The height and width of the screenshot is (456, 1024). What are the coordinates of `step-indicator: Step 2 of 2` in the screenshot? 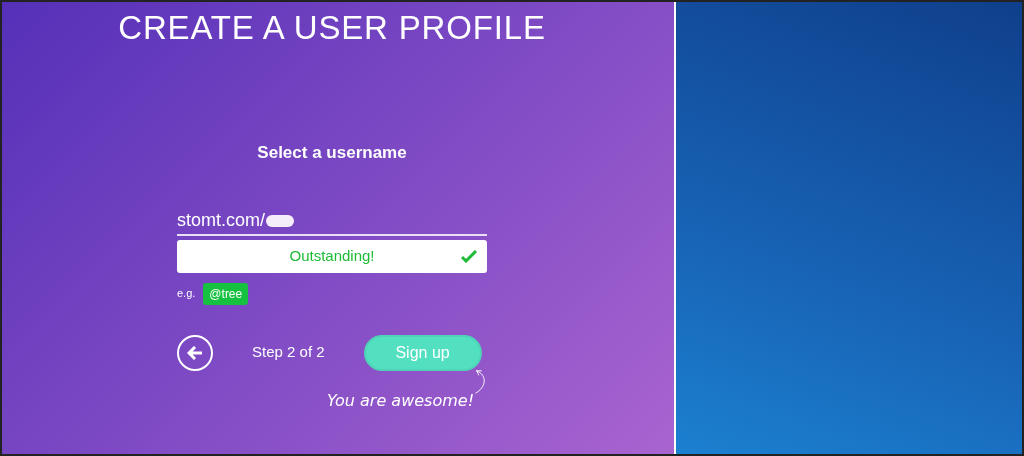 It's located at (288, 352).